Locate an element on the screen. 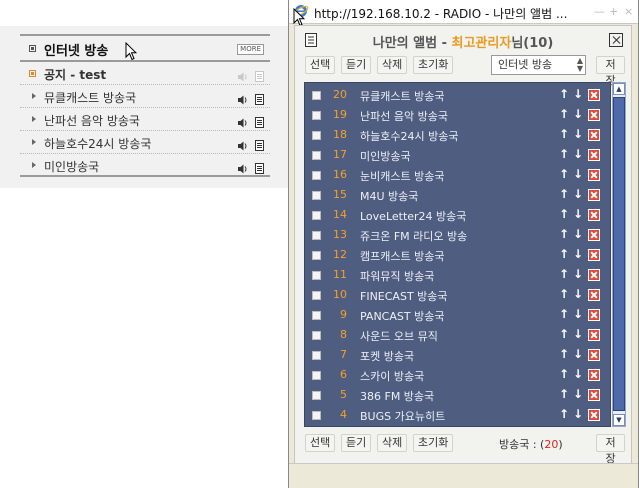 Image resolution: width=639 pixels, height=488 pixels. reset-button: 초기화 is located at coordinates (433, 65).